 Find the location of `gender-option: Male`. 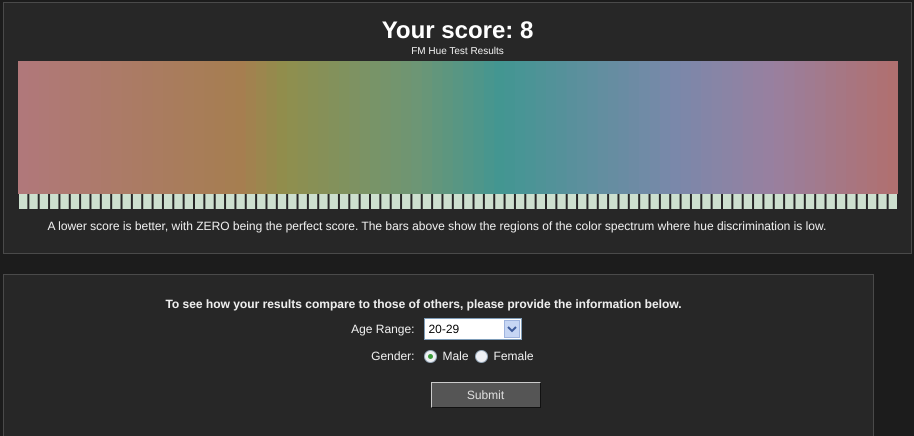

gender-option: Male is located at coordinates (446, 356).